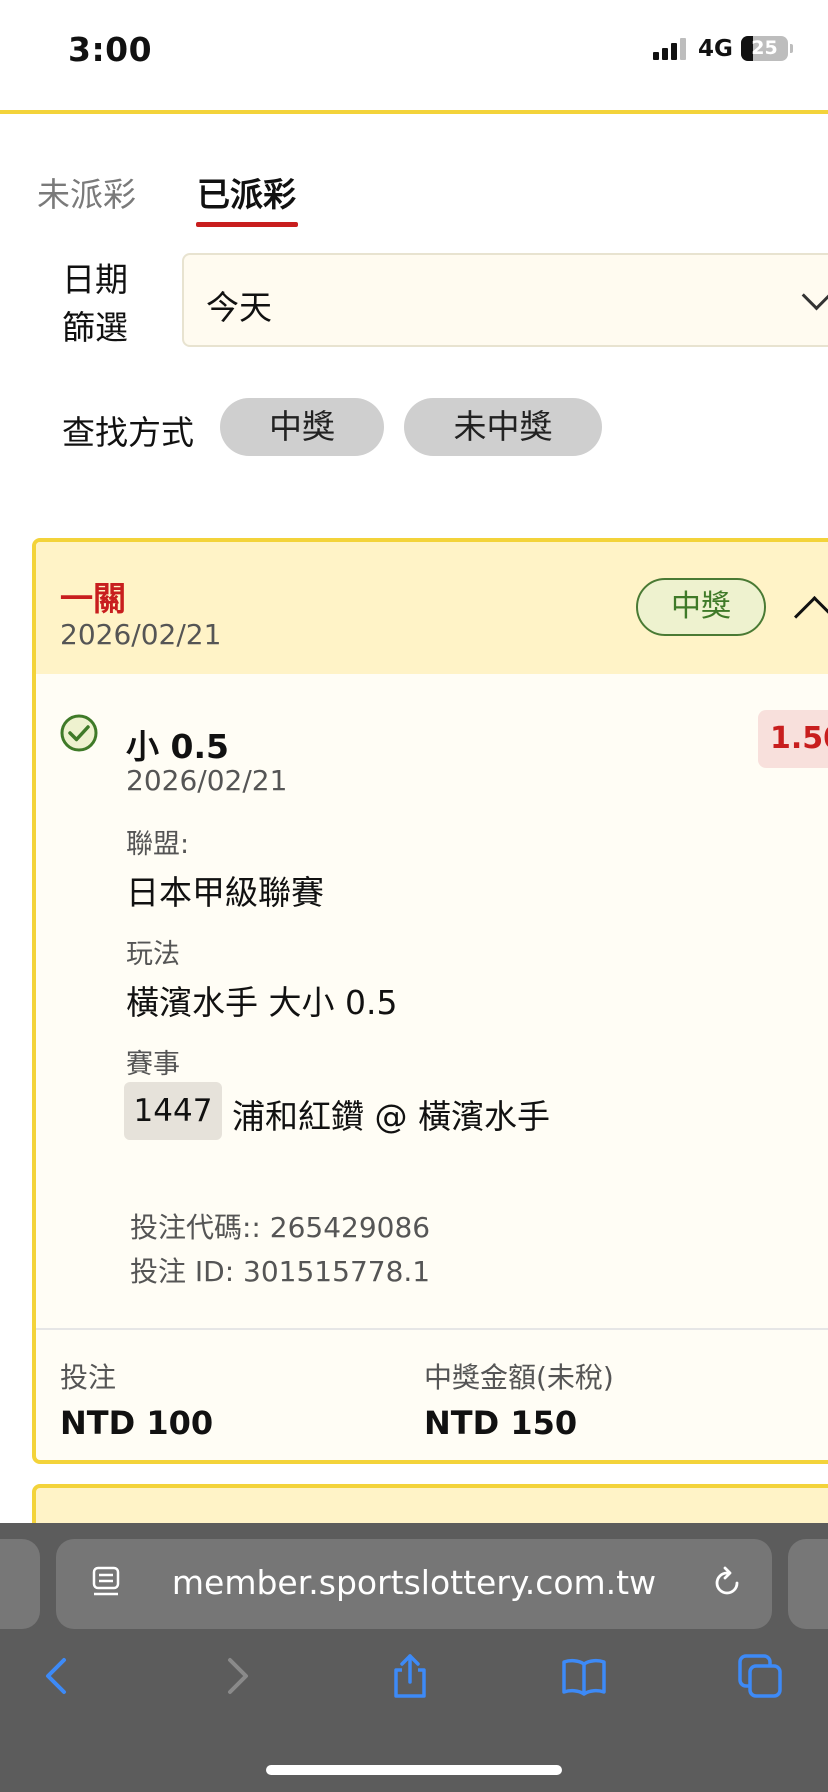  I want to click on selection-title: 小 0.5, so click(177, 746).